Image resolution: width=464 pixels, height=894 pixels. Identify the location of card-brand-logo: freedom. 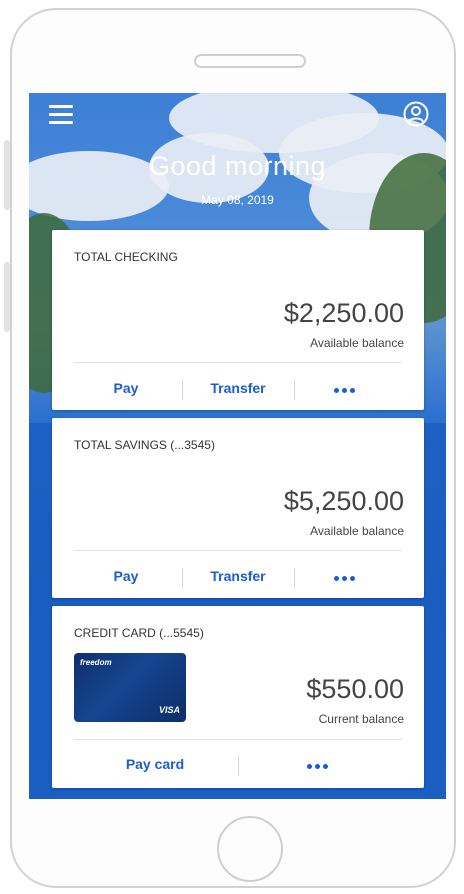
(96, 662).